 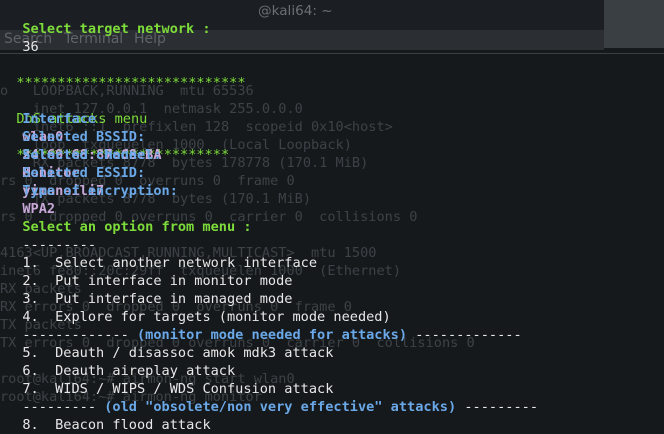 What do you see at coordinates (30, 47) in the screenshot?
I see `target-input-value: 36` at bounding box center [30, 47].